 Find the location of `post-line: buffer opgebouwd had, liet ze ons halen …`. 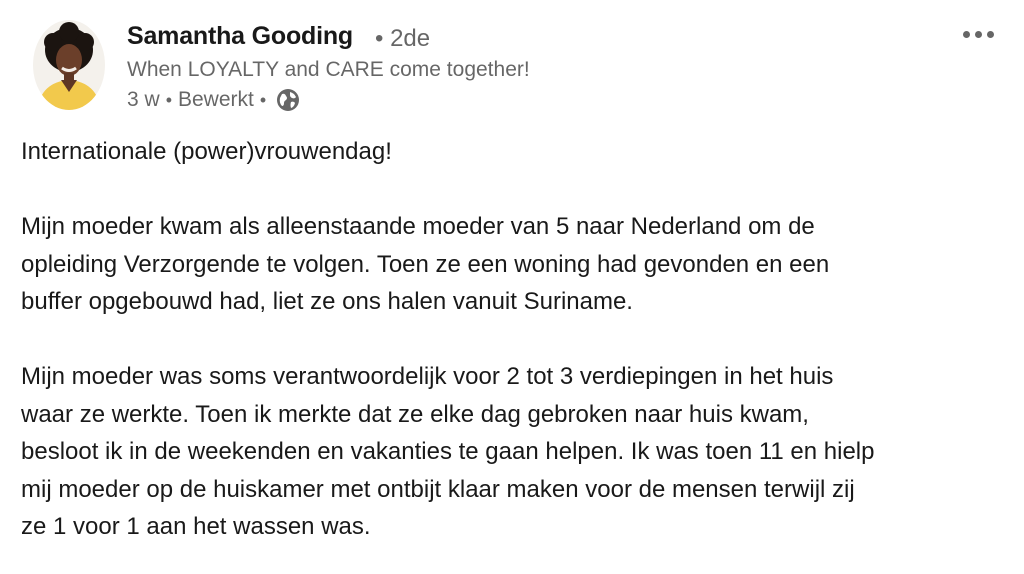

post-line: buffer opgebouwd had, liet ze ons halen … is located at coordinates (327, 301).